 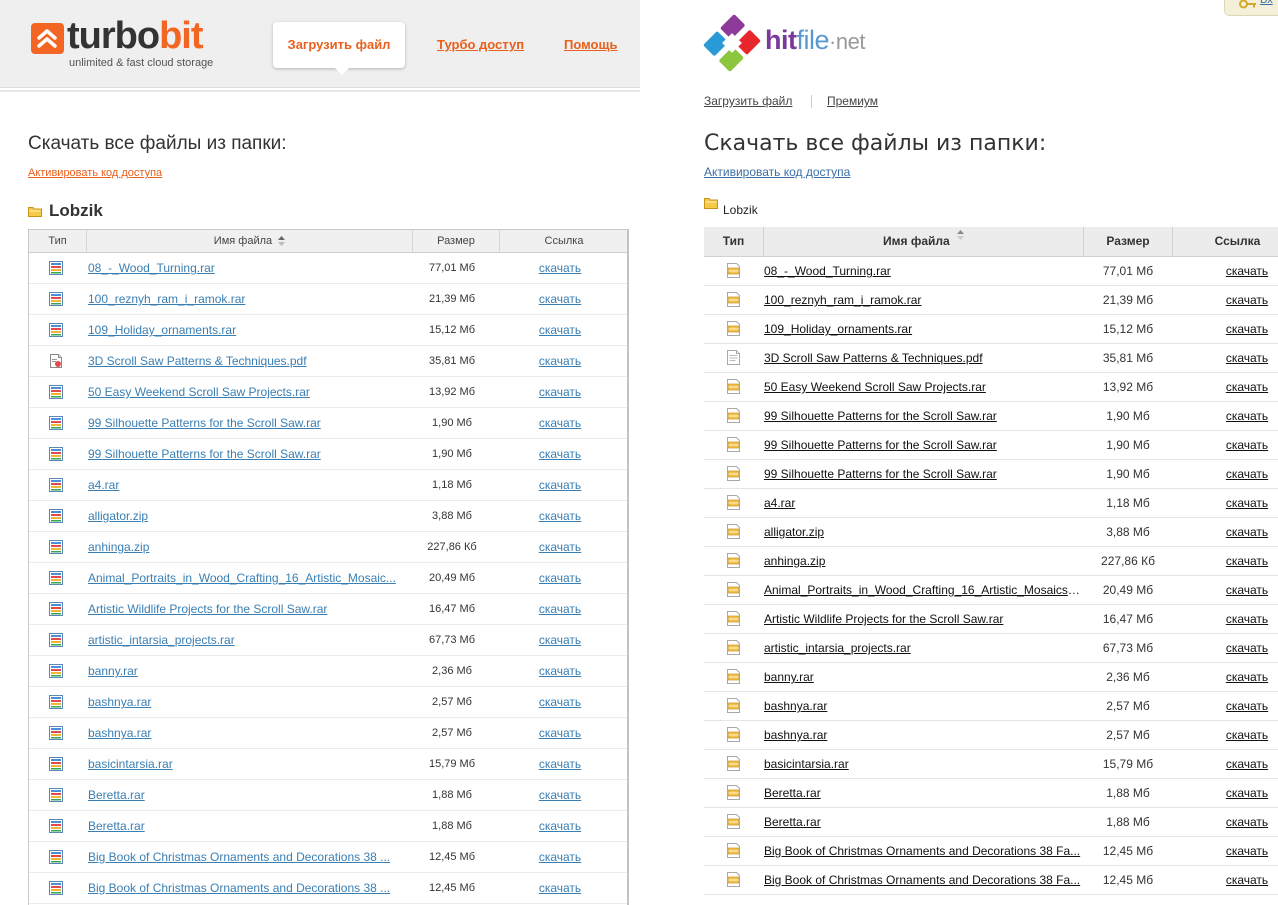 I want to click on help-link: Помощь, so click(x=590, y=44).